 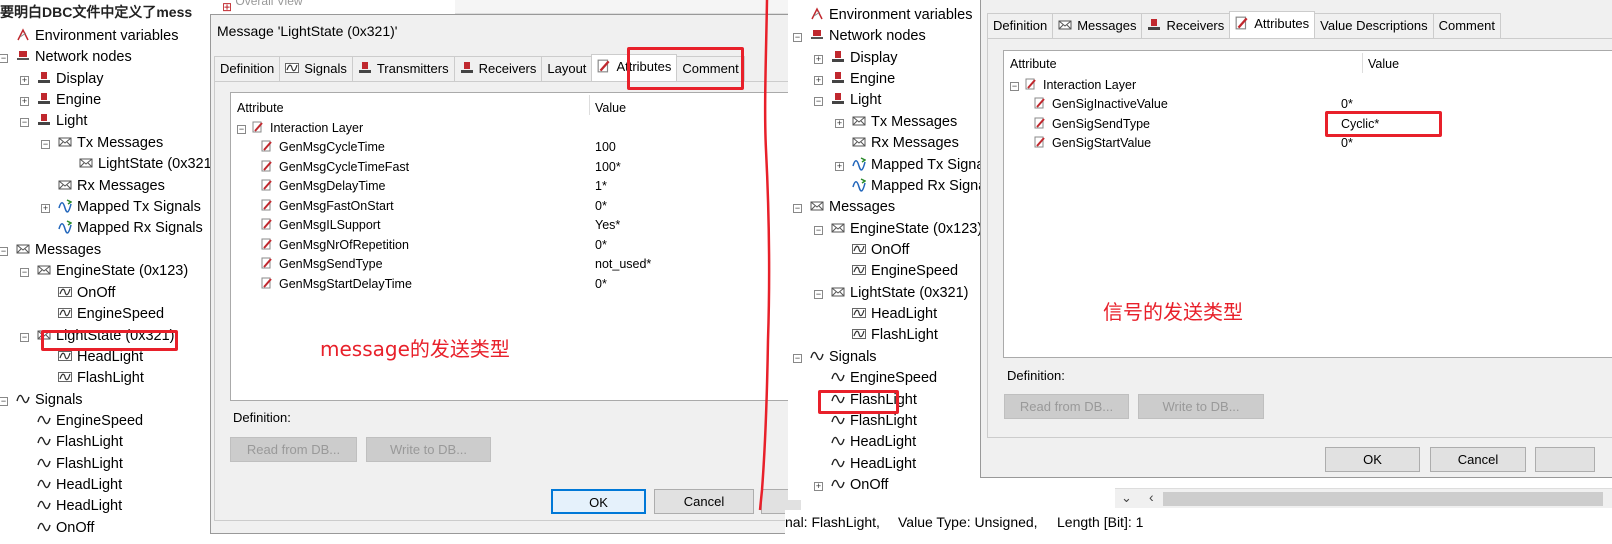 I want to click on tab-value-descriptions: Value Descriptions, so click(x=1374, y=25).